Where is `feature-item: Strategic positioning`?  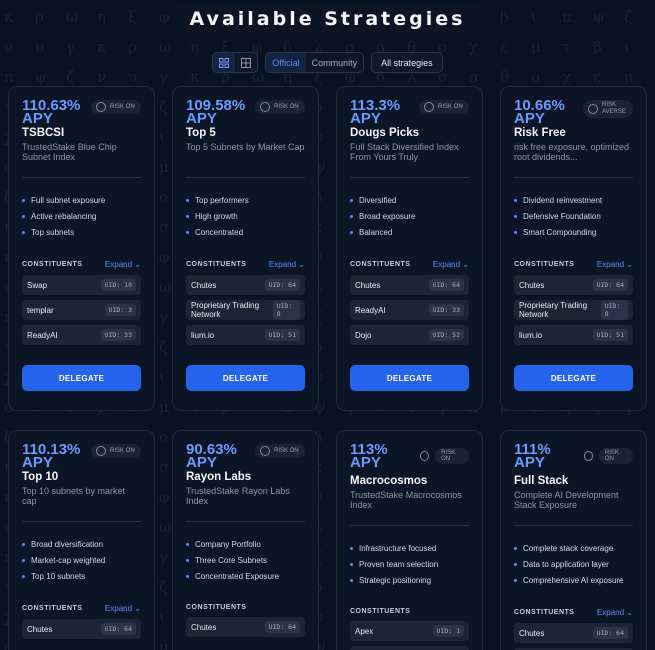
feature-item: Strategic positioning is located at coordinates (409, 580).